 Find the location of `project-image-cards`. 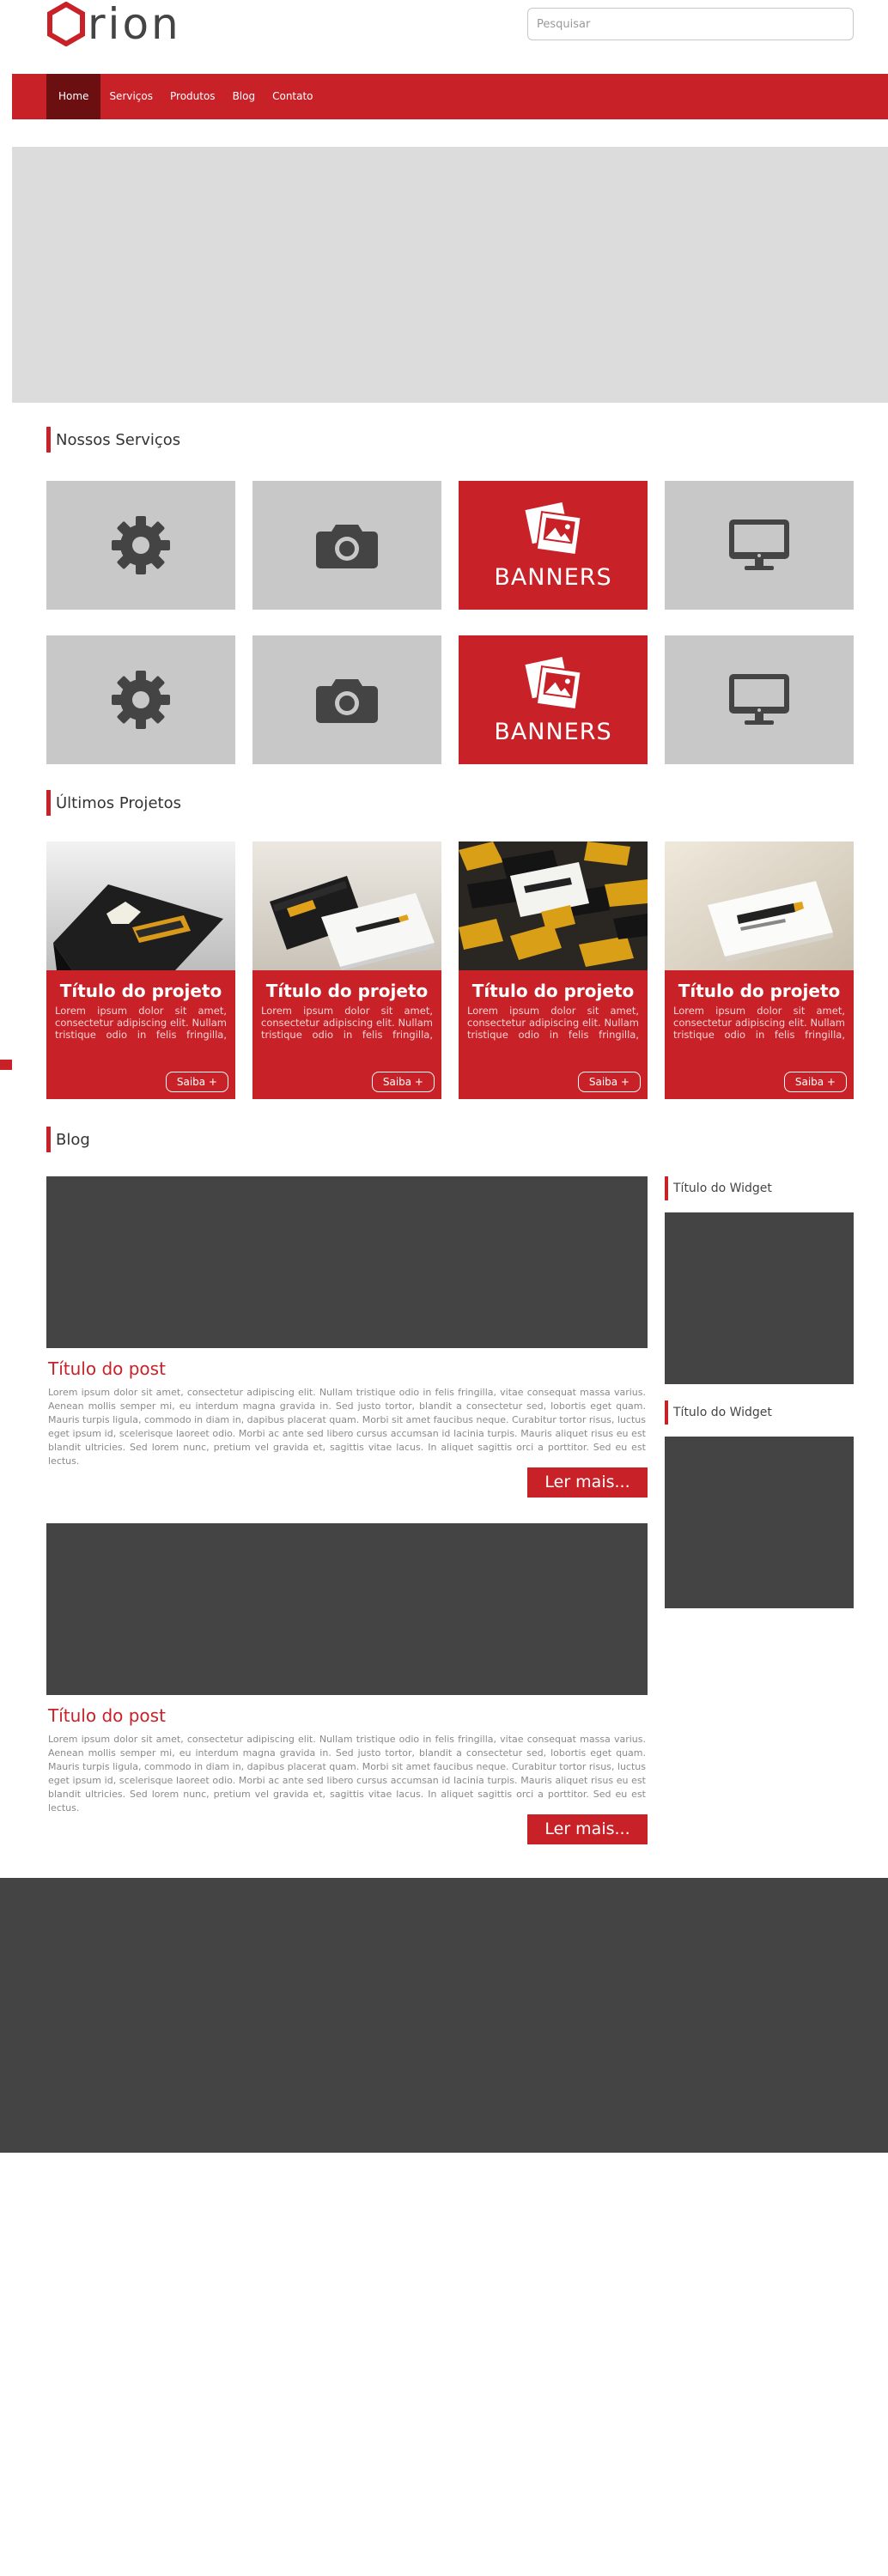

project-image-cards is located at coordinates (346, 906).